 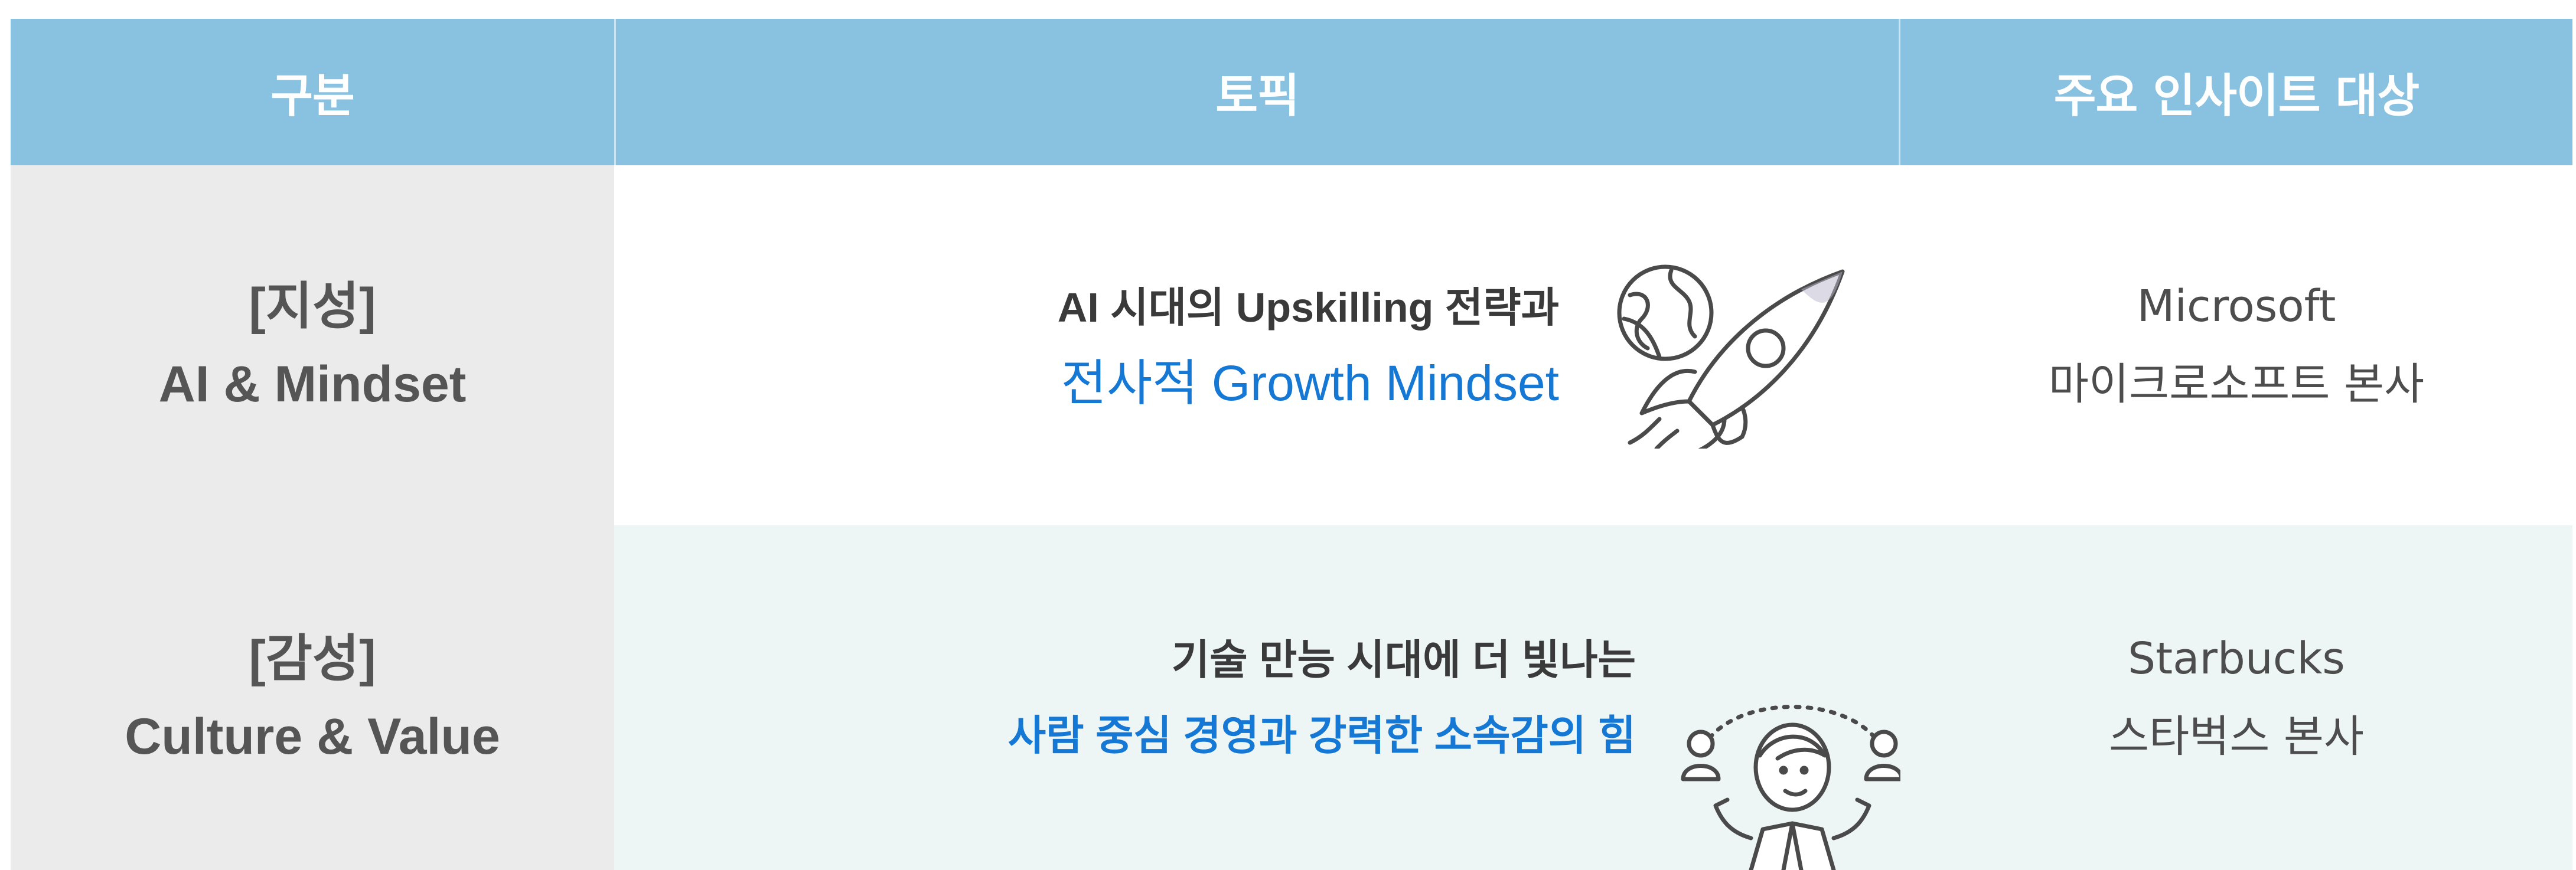 What do you see at coordinates (2236, 697) in the screenshot?
I see `insight-cell: Starbucks 스타벅스 본사` at bounding box center [2236, 697].